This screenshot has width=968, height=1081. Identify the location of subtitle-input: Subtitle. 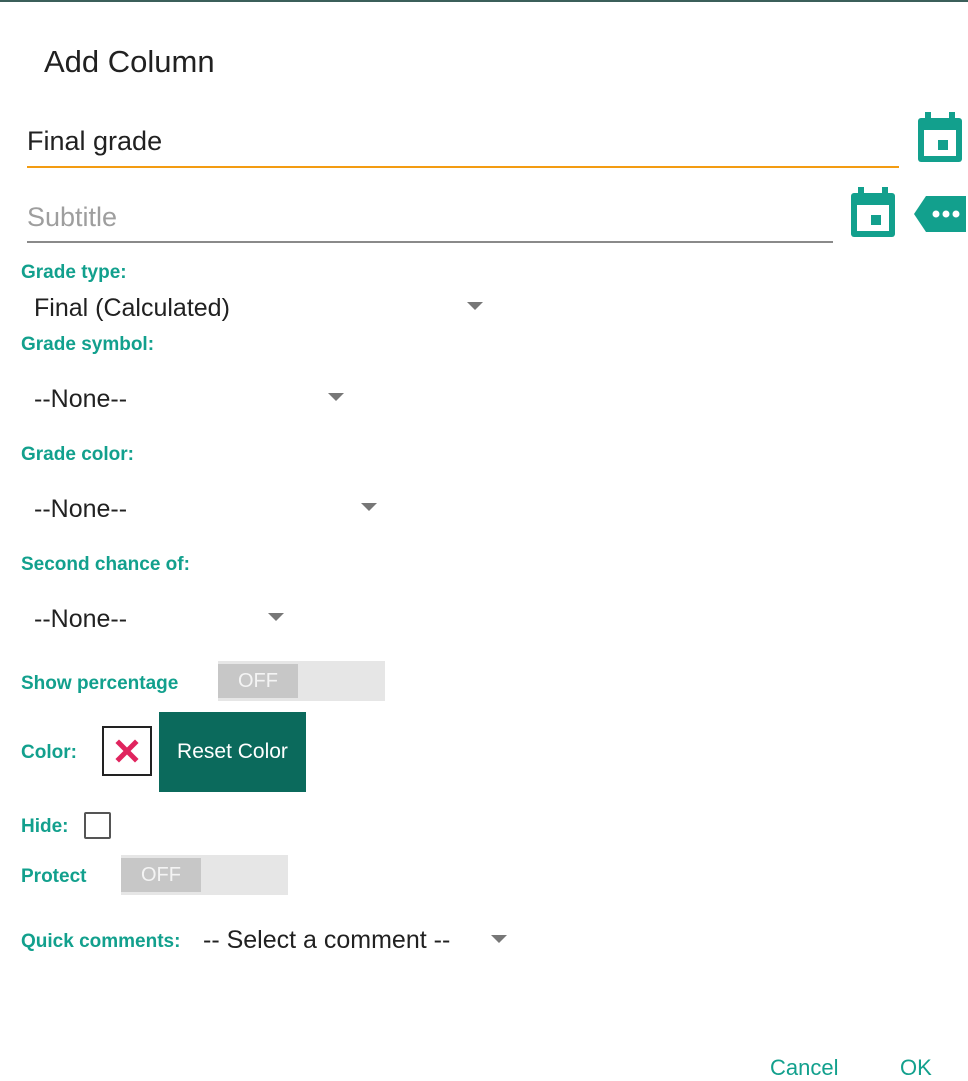
(430, 221).